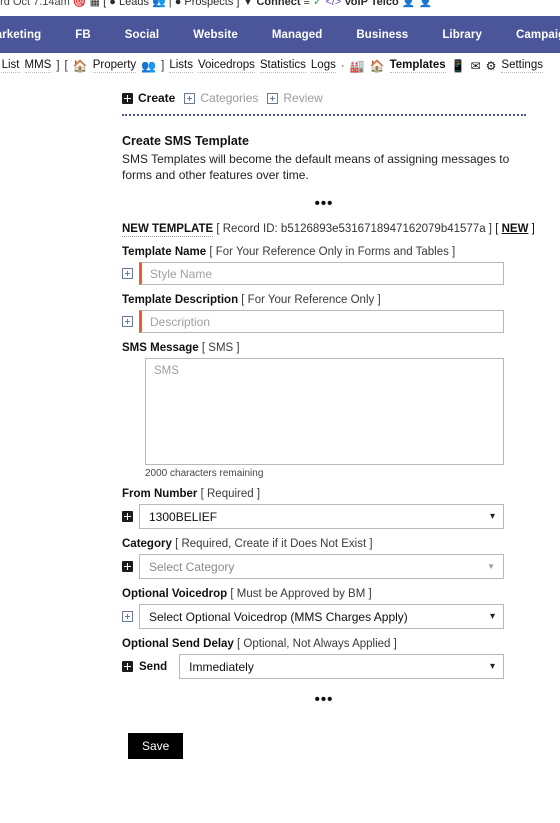 The height and width of the screenshot is (823, 560). What do you see at coordinates (371, 4) in the screenshot?
I see `topbar-voip-link: VoIP Telco` at bounding box center [371, 4].